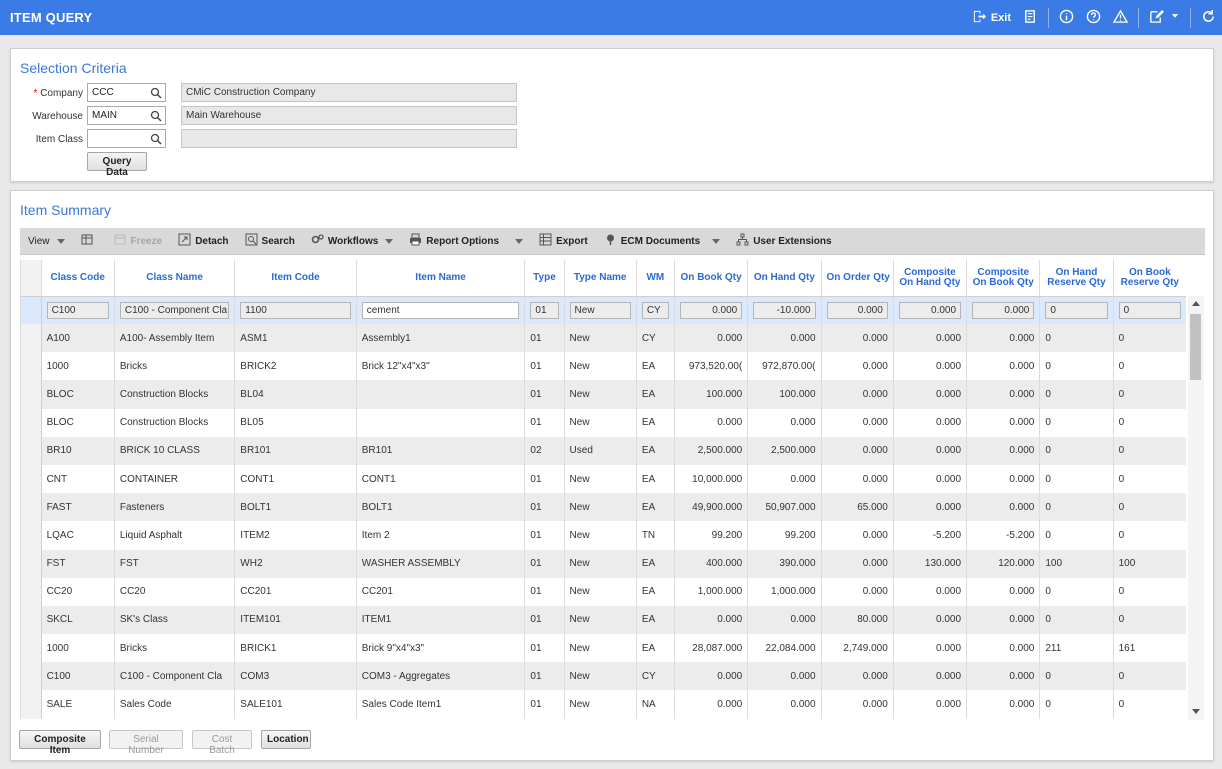 This screenshot has height=769, width=1222. What do you see at coordinates (930, 278) in the screenshot?
I see `column-header: Composite On Hand Qty` at bounding box center [930, 278].